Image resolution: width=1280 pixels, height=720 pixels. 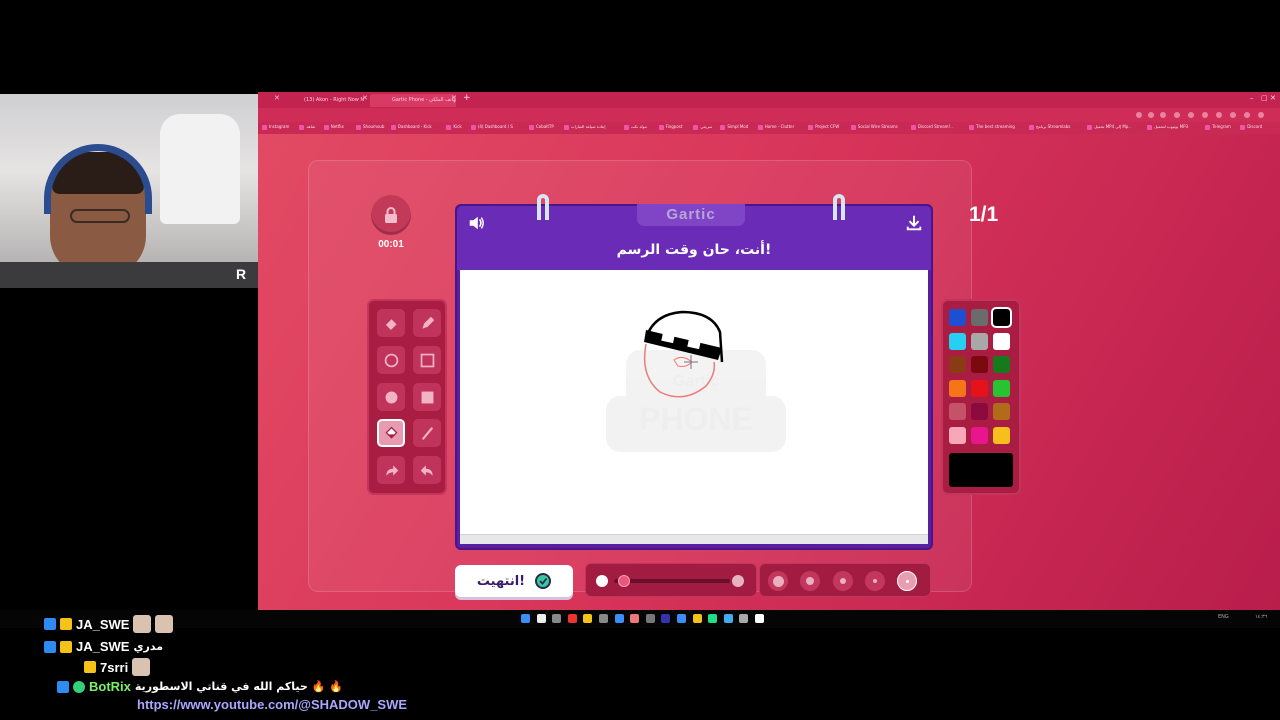 I want to click on bookmark-item: Telegram, so click(x=1217, y=127).